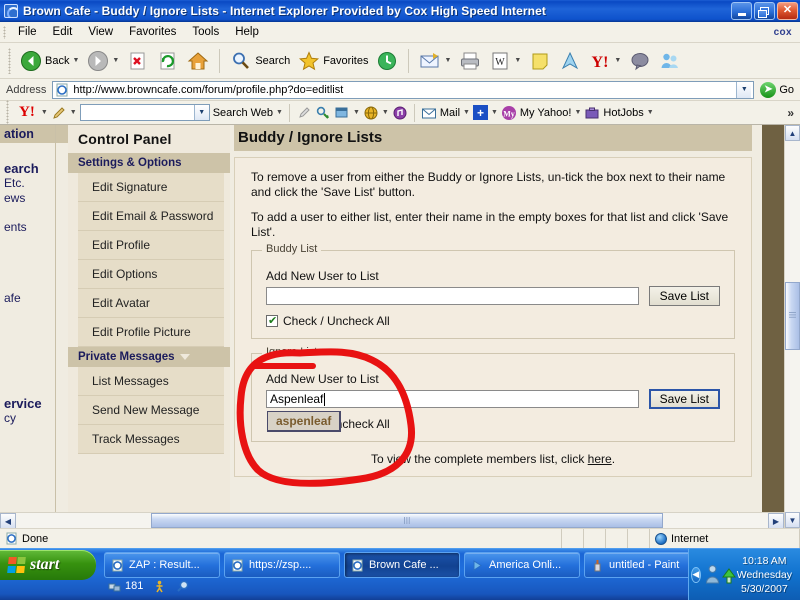 Image resolution: width=800 pixels, height=600 pixels. What do you see at coordinates (27, 112) in the screenshot?
I see `yahoo-logo-icon: Y!` at bounding box center [27, 112].